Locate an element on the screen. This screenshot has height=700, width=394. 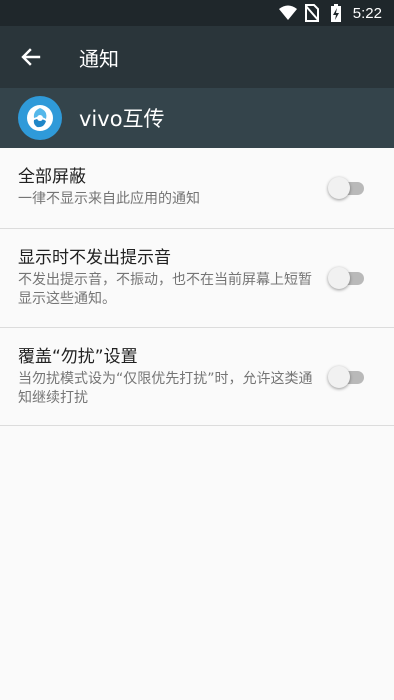
setting-override-dnd: 覆盖“勿扰”设置 当勿扰模式设为“仅限优先打扰”时，允许这类通知继续打扰 is located at coordinates (197, 377).